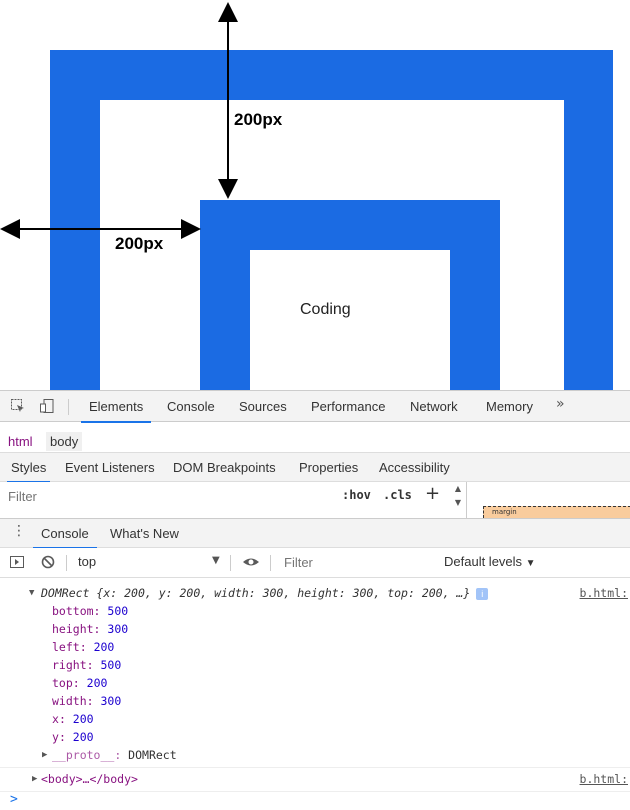 The width and height of the screenshot is (630, 810). What do you see at coordinates (357, 562) in the screenshot?
I see `console-filter-input` at bounding box center [357, 562].